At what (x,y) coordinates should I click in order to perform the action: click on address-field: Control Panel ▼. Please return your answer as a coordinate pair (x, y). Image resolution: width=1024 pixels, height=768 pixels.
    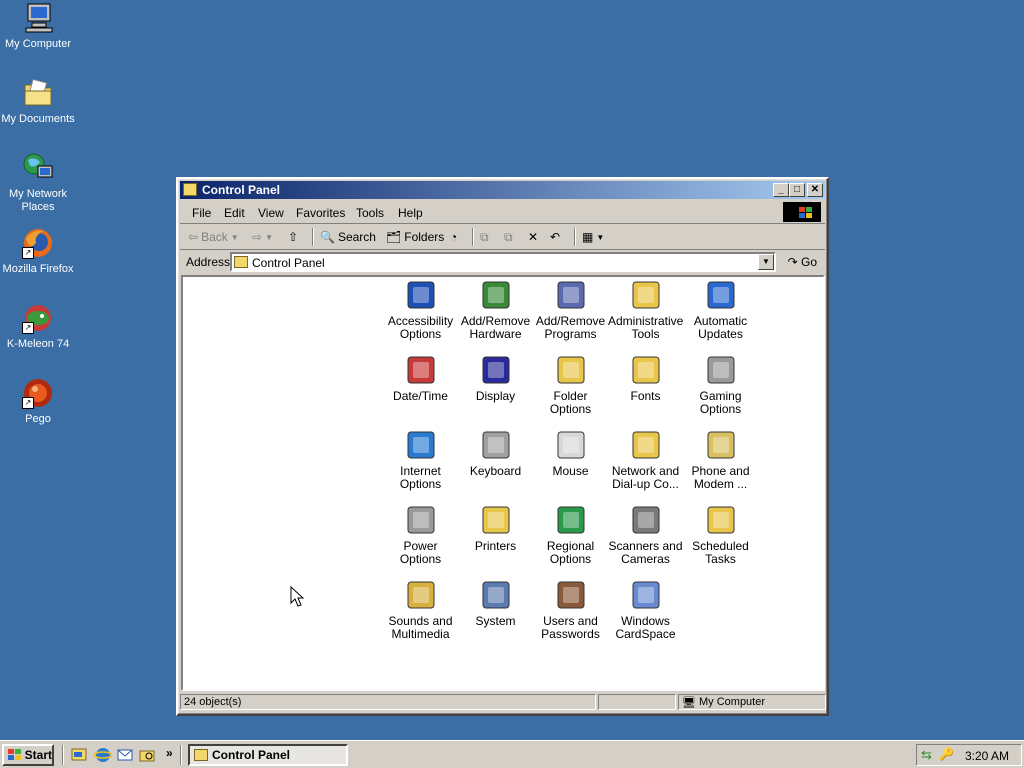
    Looking at the image, I should click on (503, 262).